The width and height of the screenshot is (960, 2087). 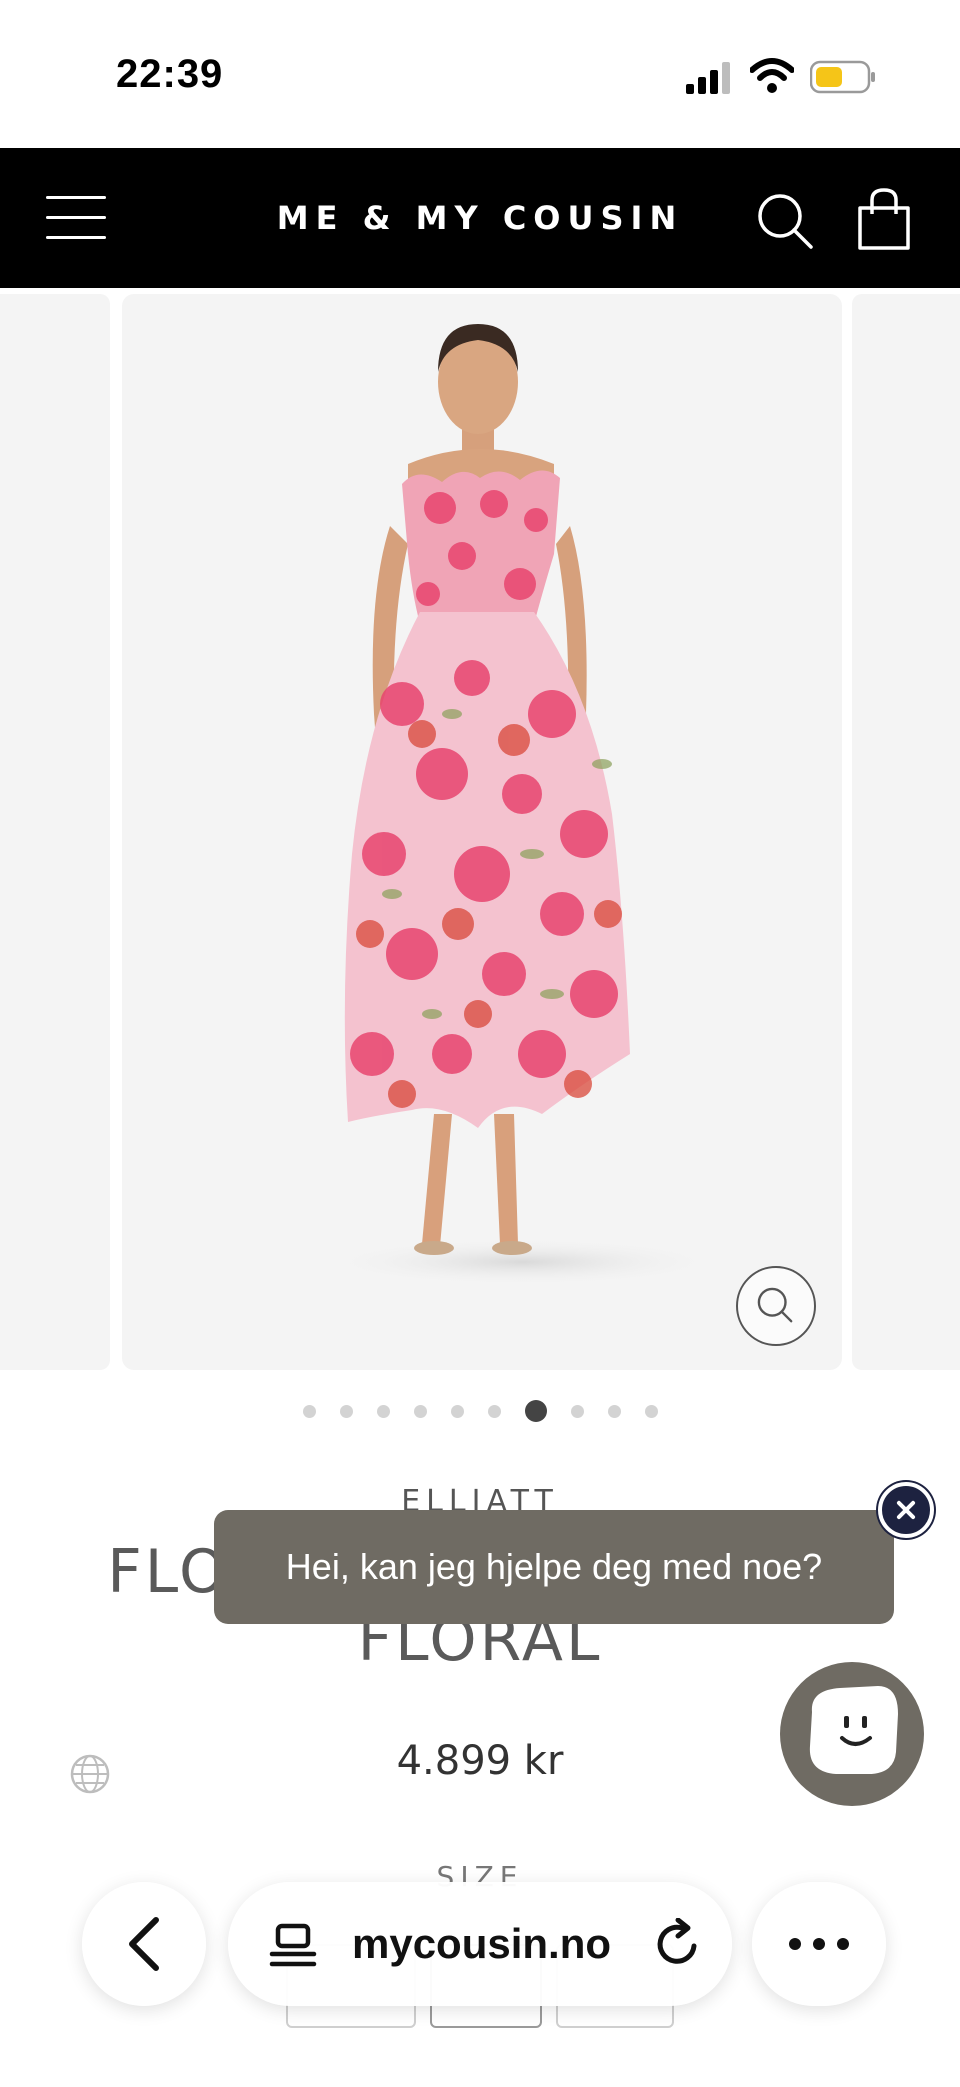 I want to click on zoom-search-icon, so click(x=775, y=1305).